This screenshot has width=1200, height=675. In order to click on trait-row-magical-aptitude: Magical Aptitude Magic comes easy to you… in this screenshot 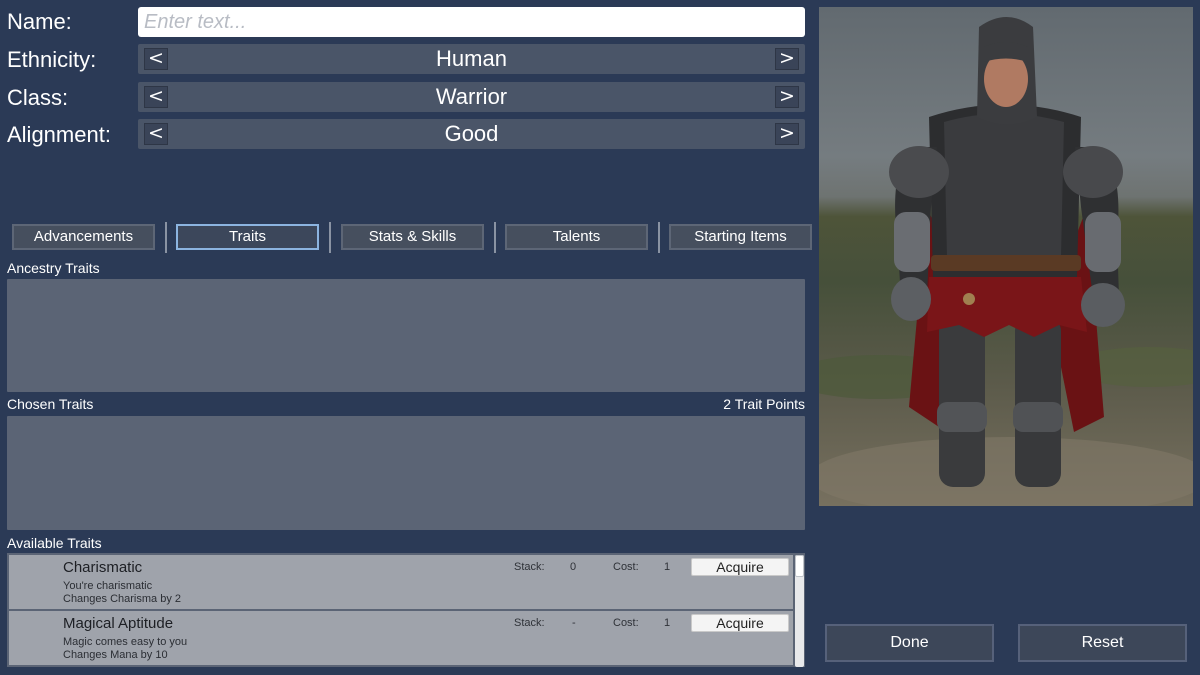, I will do `click(401, 638)`.